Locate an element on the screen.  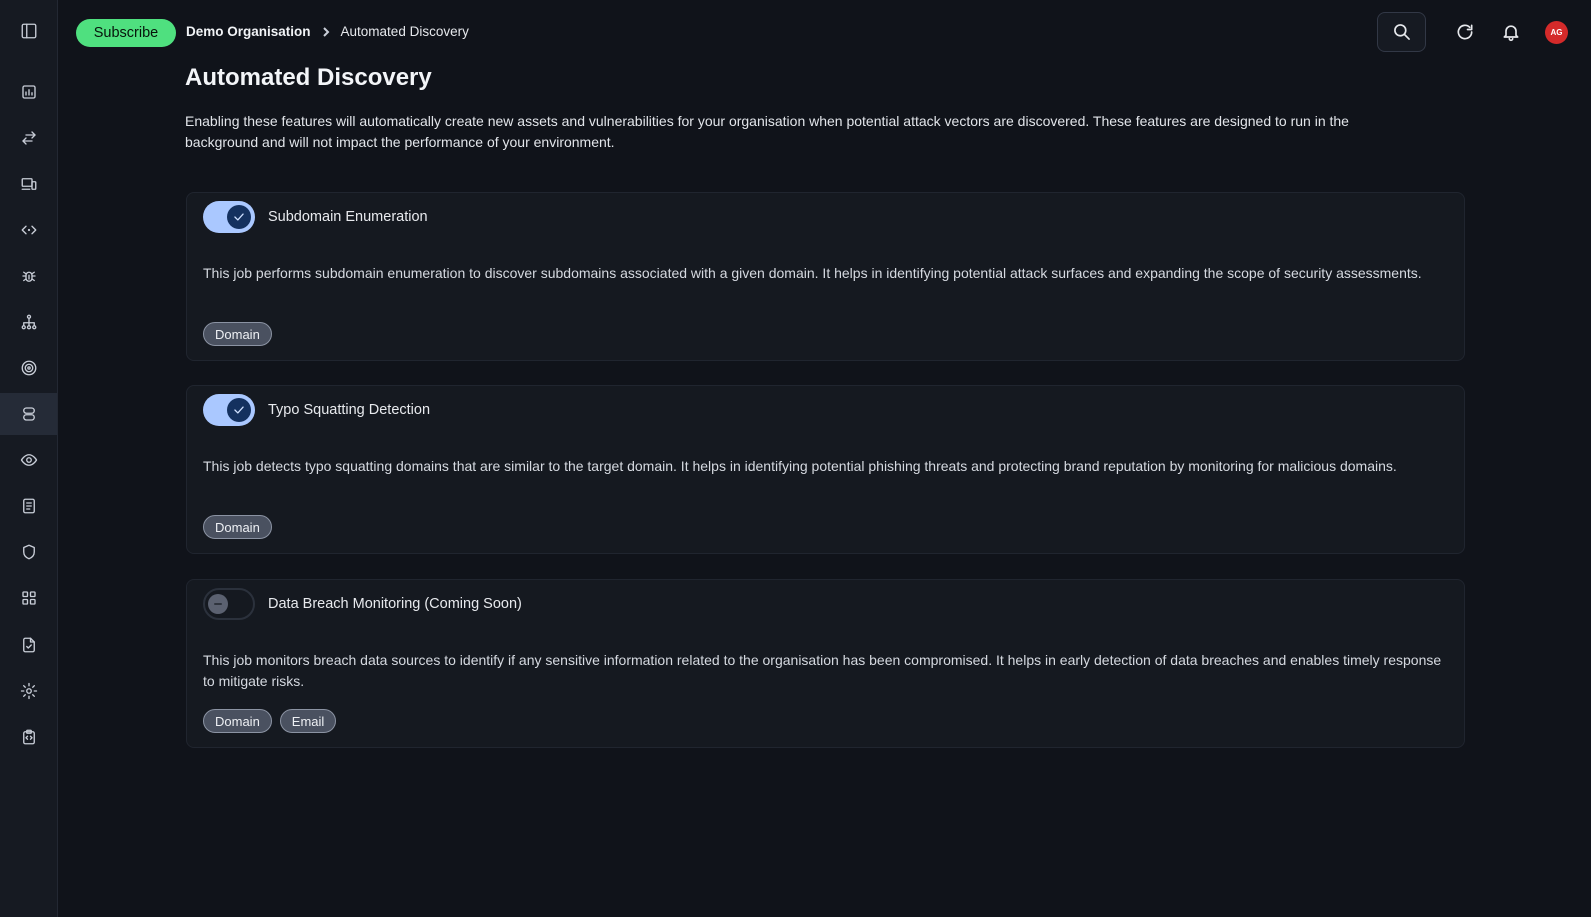
job-title: Data Breach Monitoring (Coming Soon) is located at coordinates (395, 604).